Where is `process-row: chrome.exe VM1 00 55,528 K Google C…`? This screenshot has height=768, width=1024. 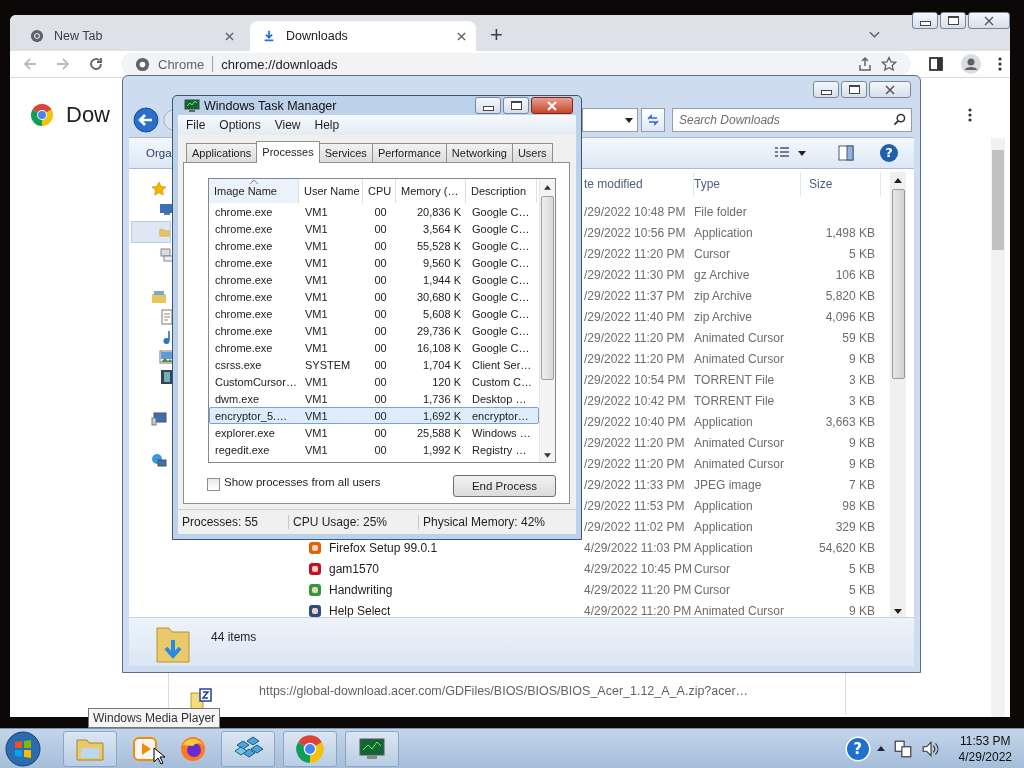 process-row: chrome.exe VM1 00 55,528 K Google C… is located at coordinates (374, 245).